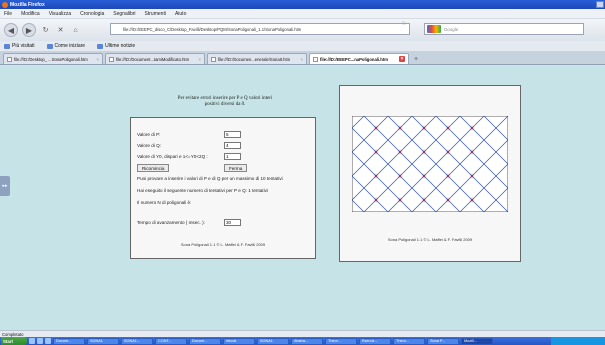 The width and height of the screenshot is (605, 345). Describe the element at coordinates (155, 14) in the screenshot. I see `menu-strumenti: Strumenti` at that location.